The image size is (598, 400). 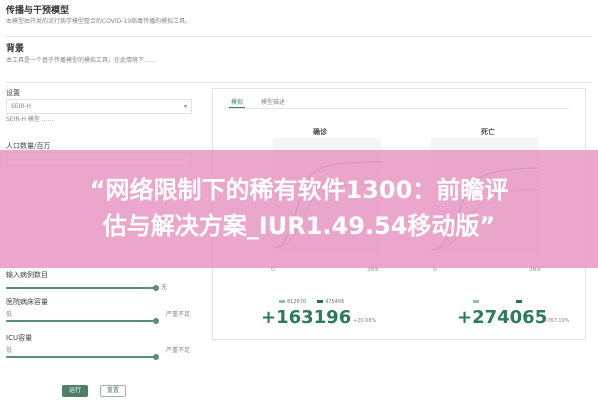 I want to click on intro-text: 本模型由开发的流行病学模型整合的COVID-19病毒传播的模拟工具。, so click(x=99, y=21).